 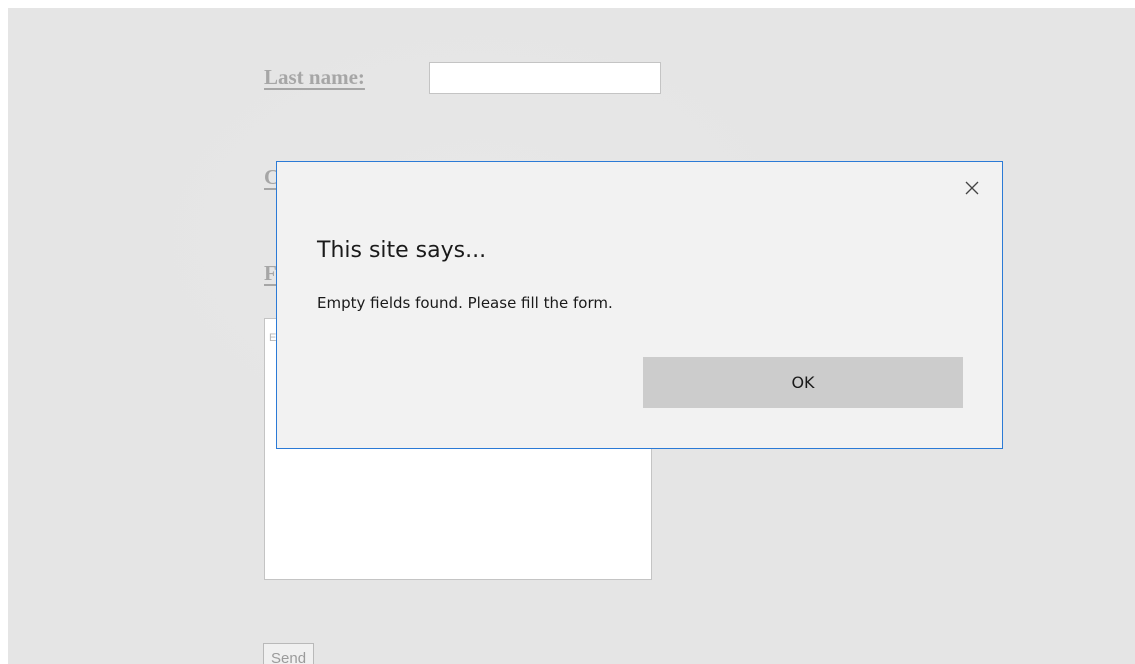 What do you see at coordinates (545, 78) in the screenshot?
I see `last-name-input` at bounding box center [545, 78].